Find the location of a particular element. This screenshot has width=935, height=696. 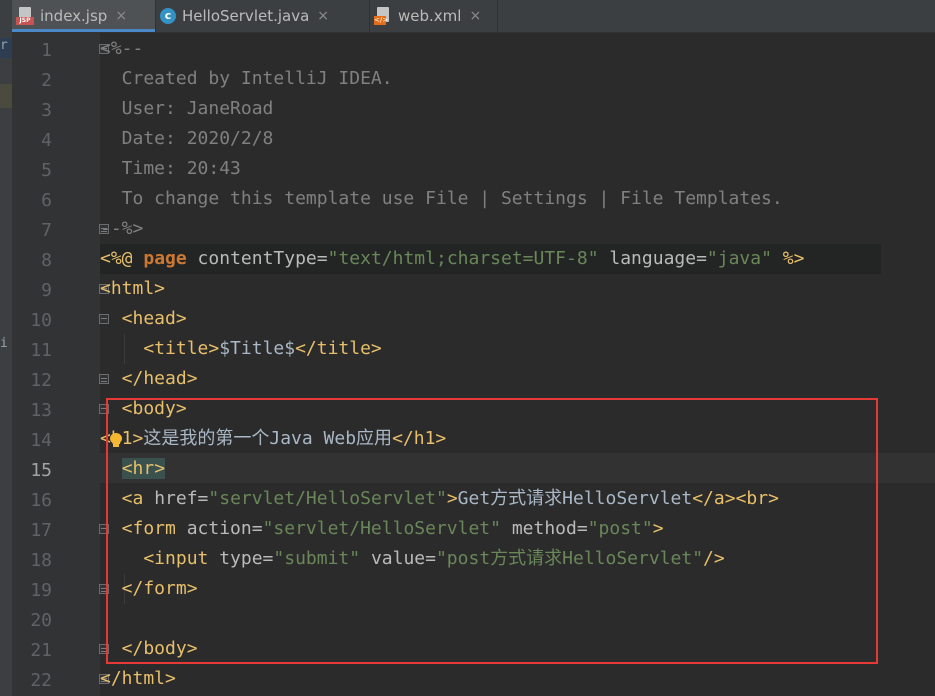

line-number: 7 is located at coordinates (46, 230).